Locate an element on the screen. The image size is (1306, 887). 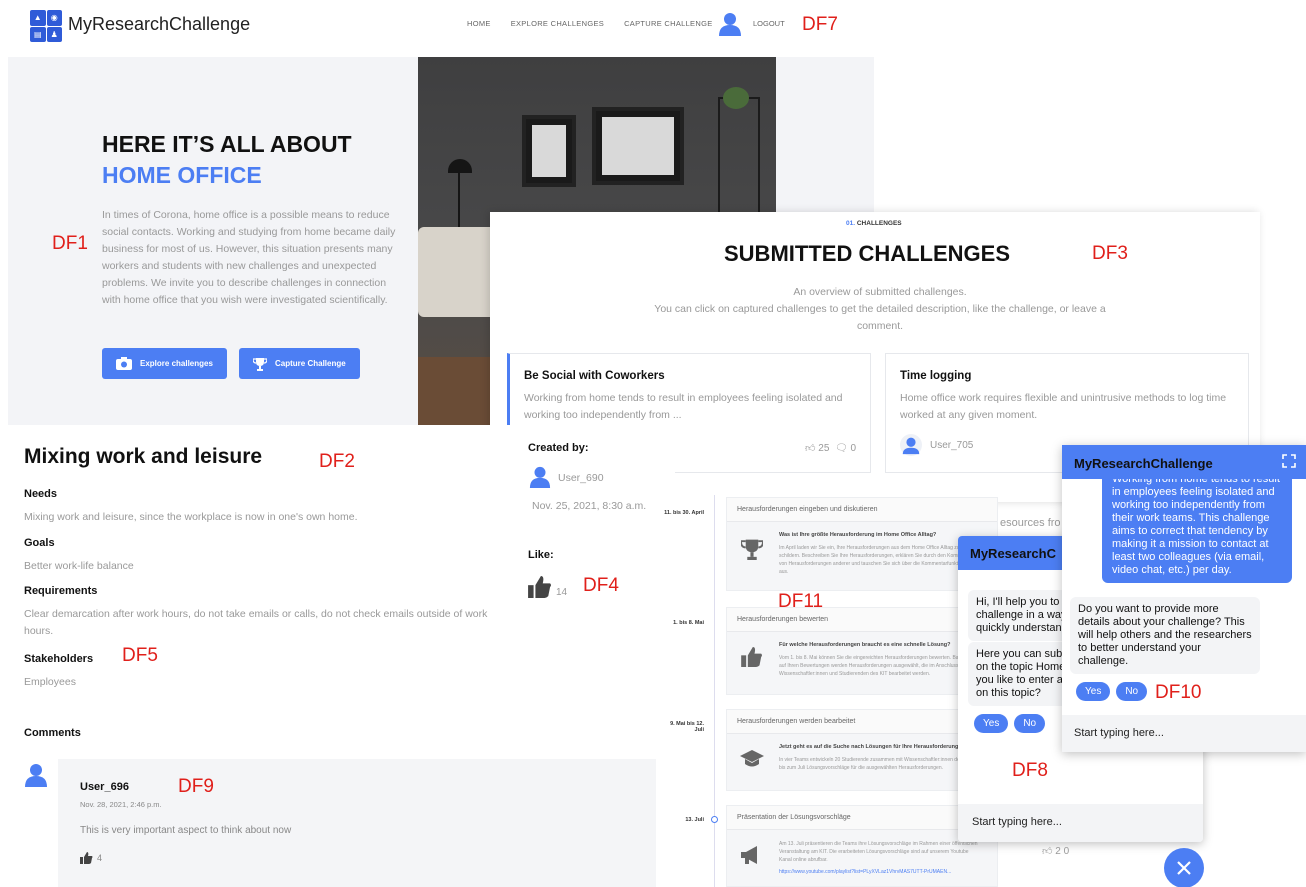
close-icon is located at coordinates (1184, 868).